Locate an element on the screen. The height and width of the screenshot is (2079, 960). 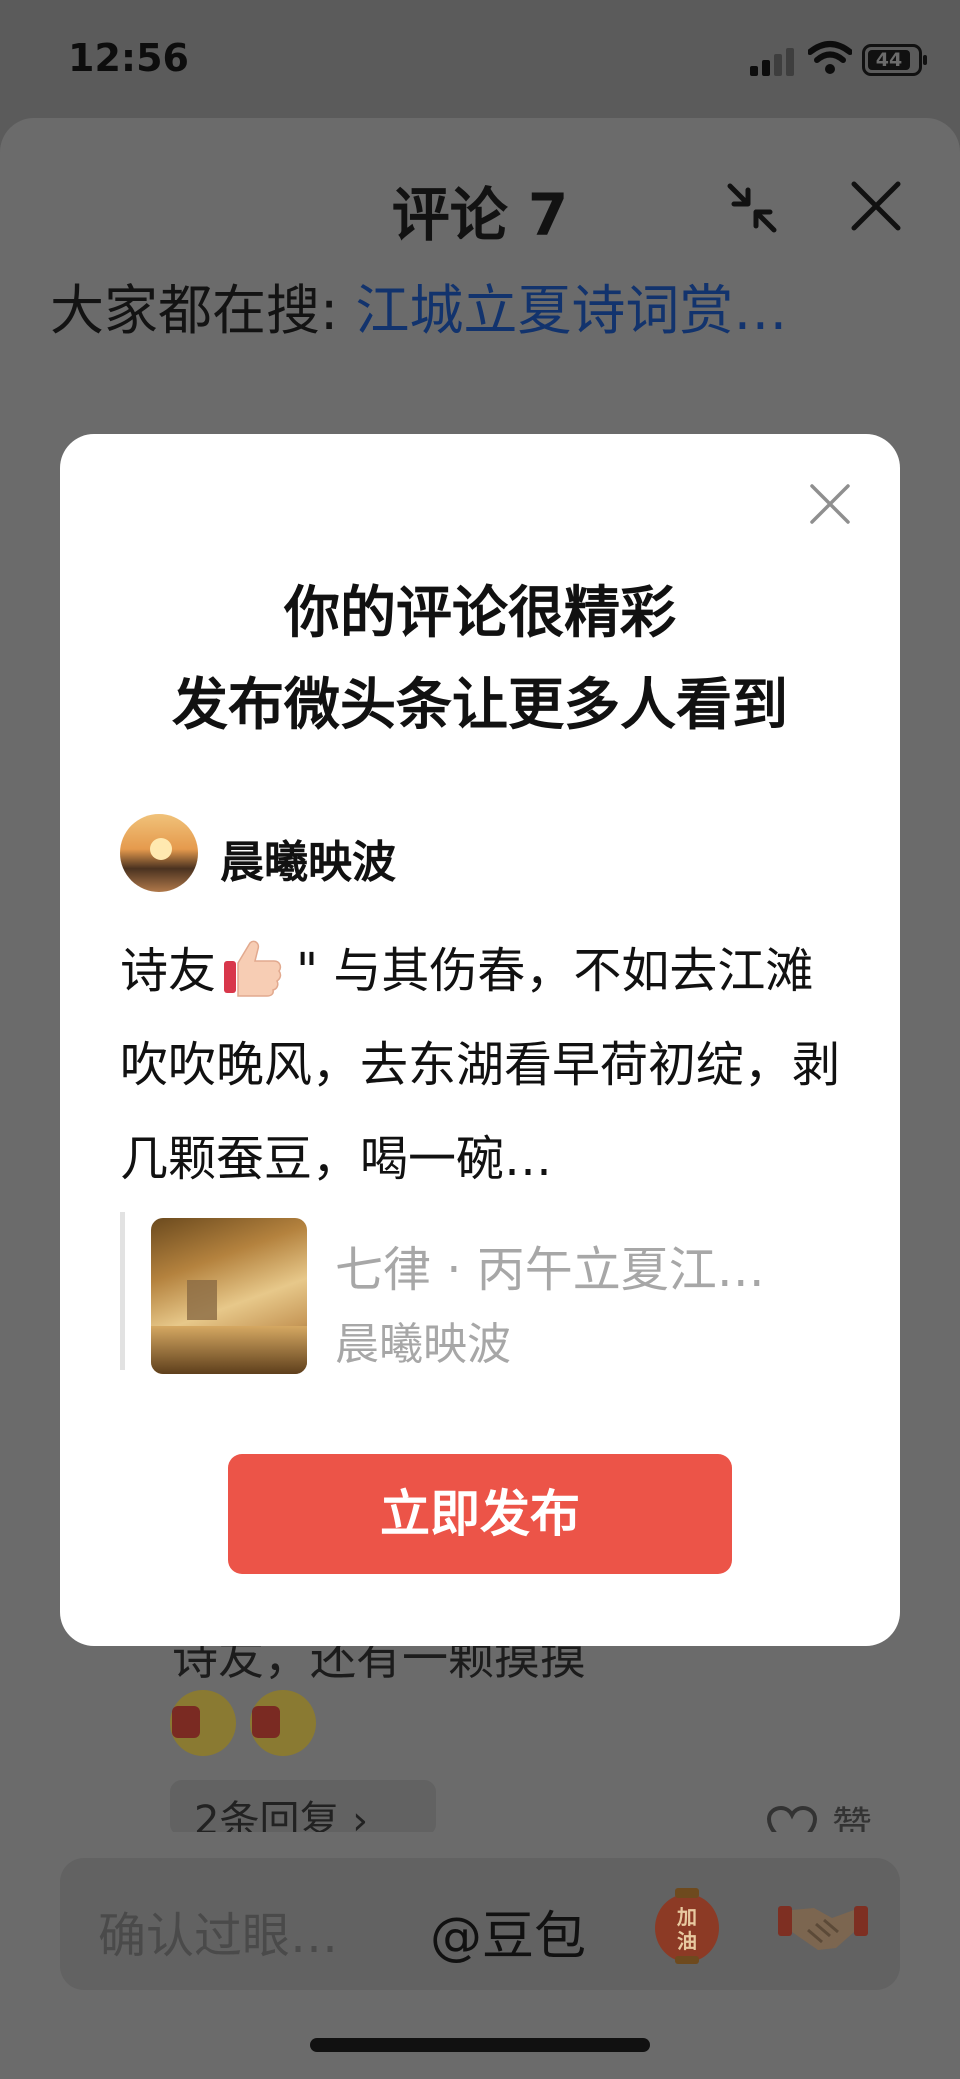
cheer-lantern-icon: 加 油 is located at coordinates (687, 1926).